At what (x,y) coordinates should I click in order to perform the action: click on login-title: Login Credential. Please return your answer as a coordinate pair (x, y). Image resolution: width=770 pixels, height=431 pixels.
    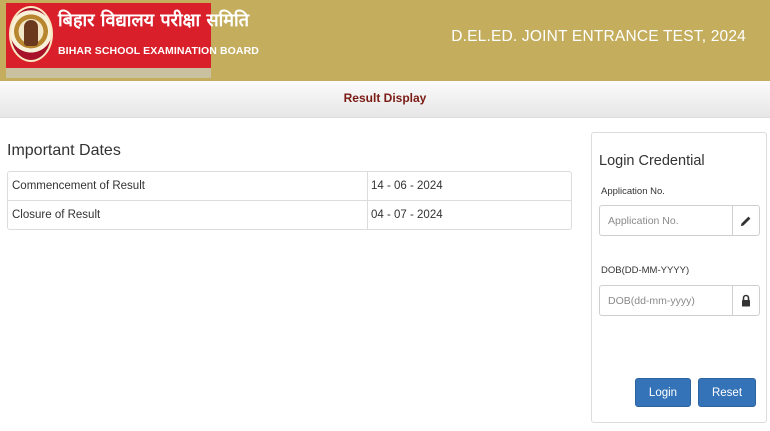
    Looking at the image, I should click on (652, 161).